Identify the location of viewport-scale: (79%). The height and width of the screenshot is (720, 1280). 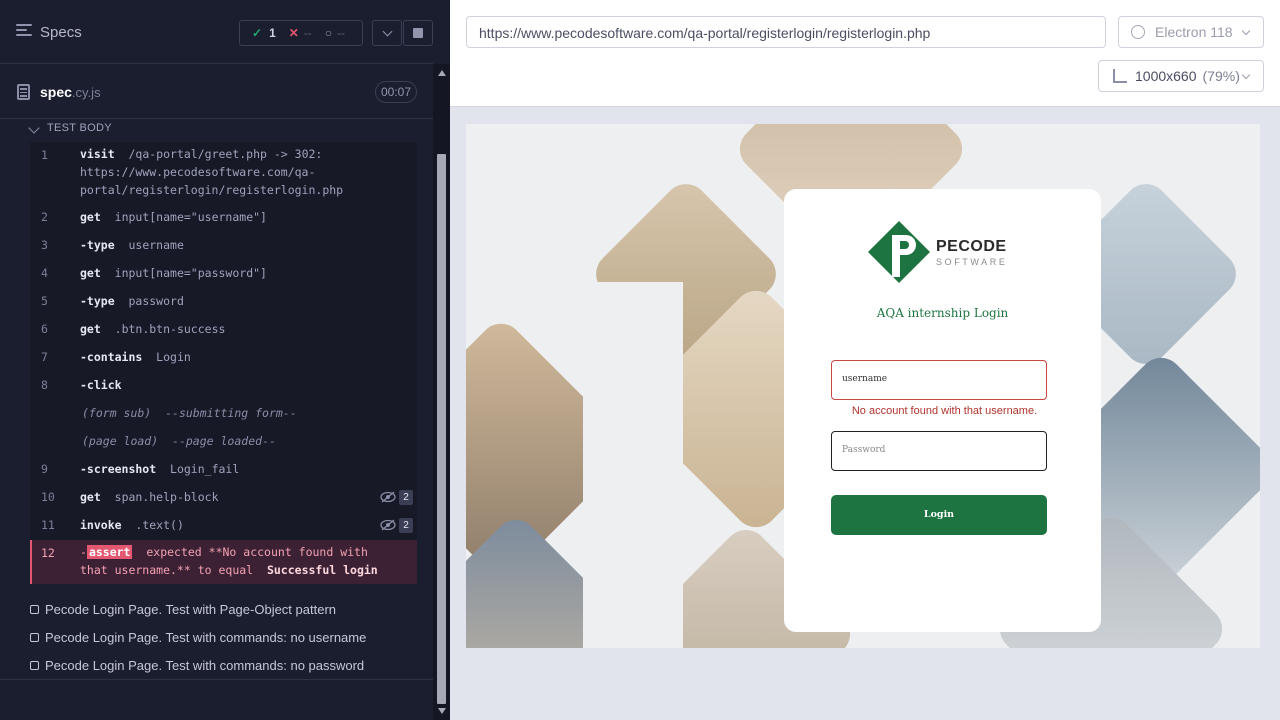
(1221, 76).